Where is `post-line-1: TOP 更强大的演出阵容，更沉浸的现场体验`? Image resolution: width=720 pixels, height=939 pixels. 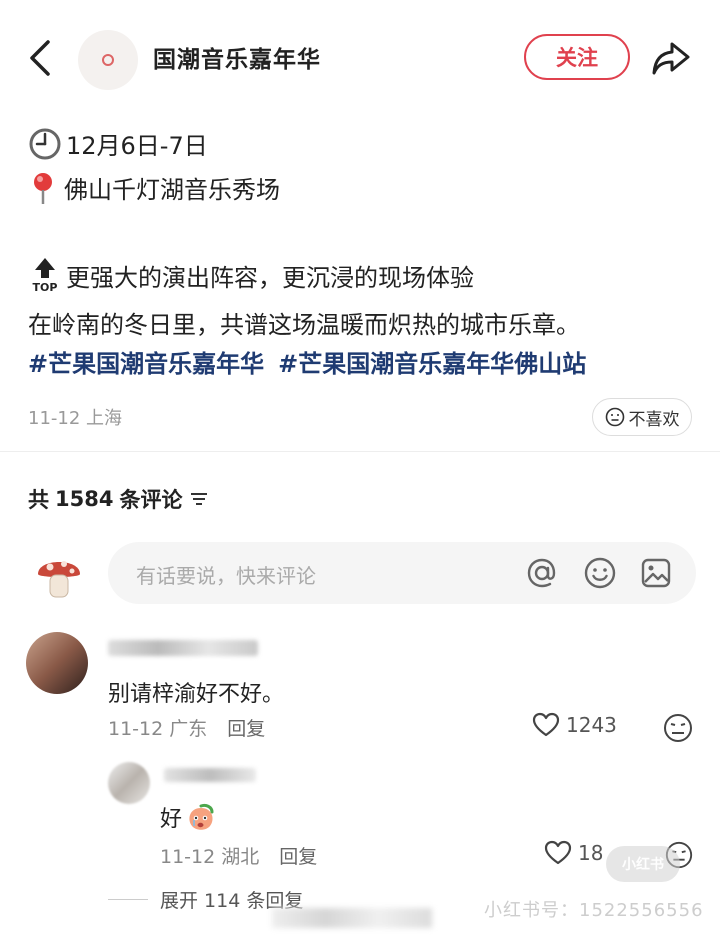
post-line-1: TOP 更强大的演出阵容，更沉浸的现场体验 is located at coordinates (251, 275).